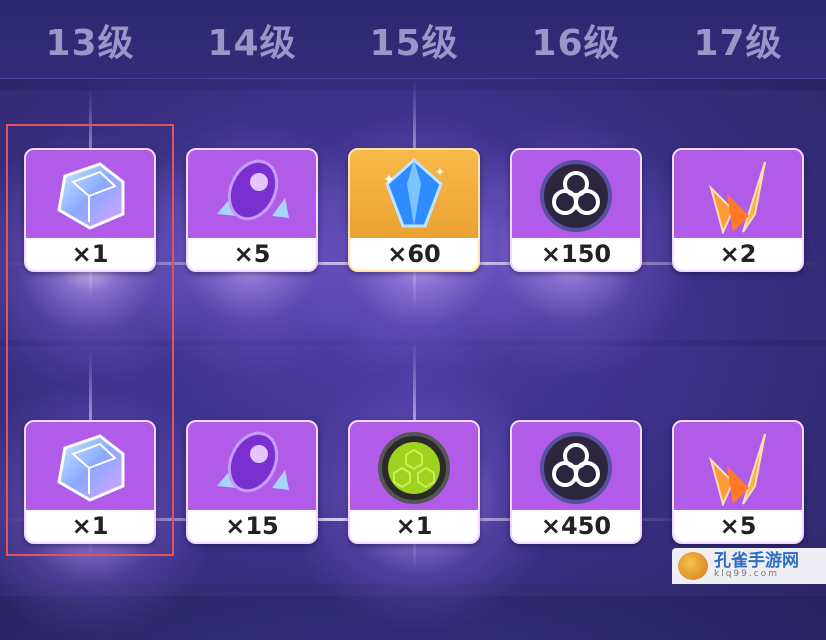  What do you see at coordinates (252, 43) in the screenshot?
I see `level-label-14: 14级` at bounding box center [252, 43].